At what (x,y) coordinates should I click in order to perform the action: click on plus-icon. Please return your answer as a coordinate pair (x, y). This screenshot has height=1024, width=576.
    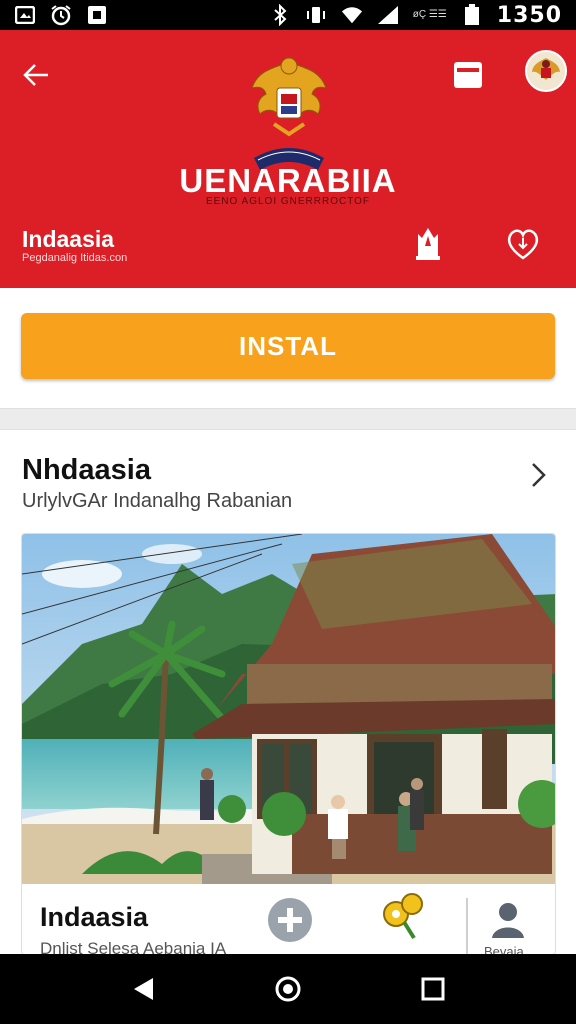
    Looking at the image, I should click on (290, 920).